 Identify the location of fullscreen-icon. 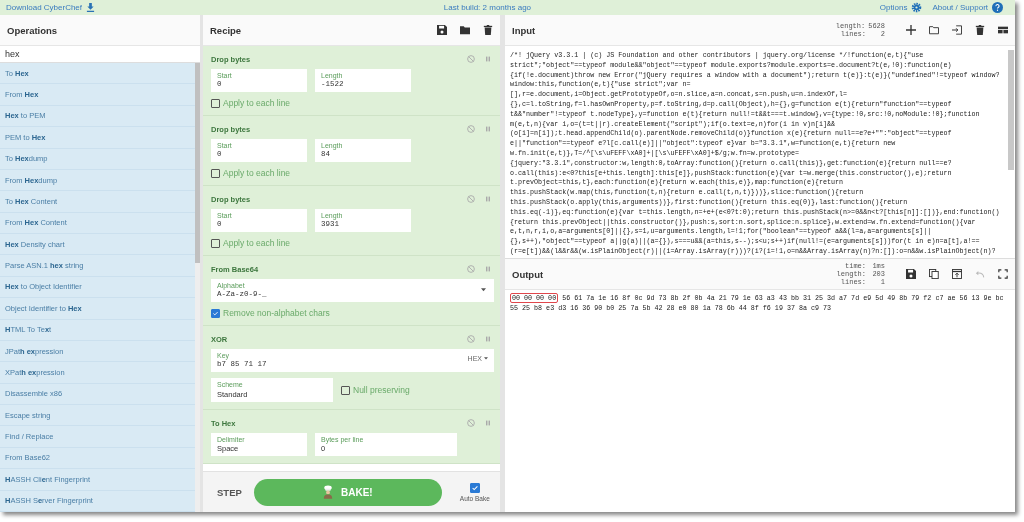
(1003, 274).